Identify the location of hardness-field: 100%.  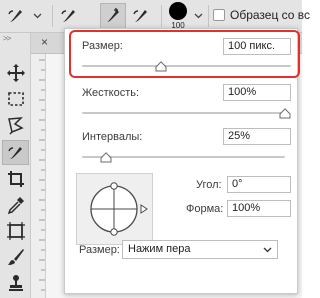
(257, 92).